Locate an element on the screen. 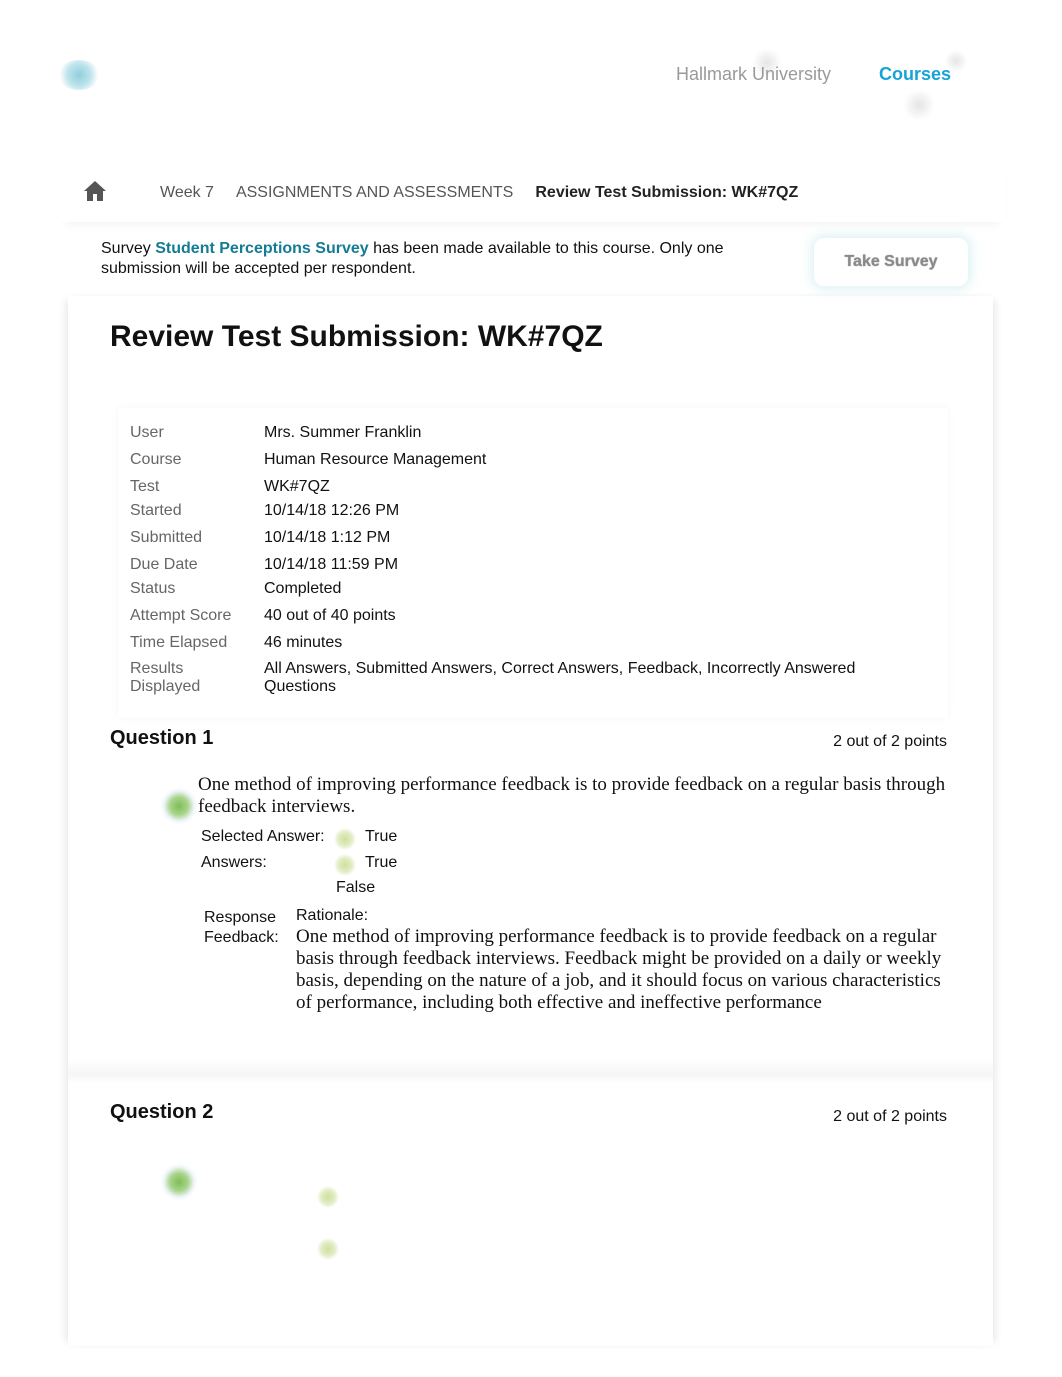 The image size is (1062, 1377). question-1-points: 2 out of 2 points is located at coordinates (890, 741).